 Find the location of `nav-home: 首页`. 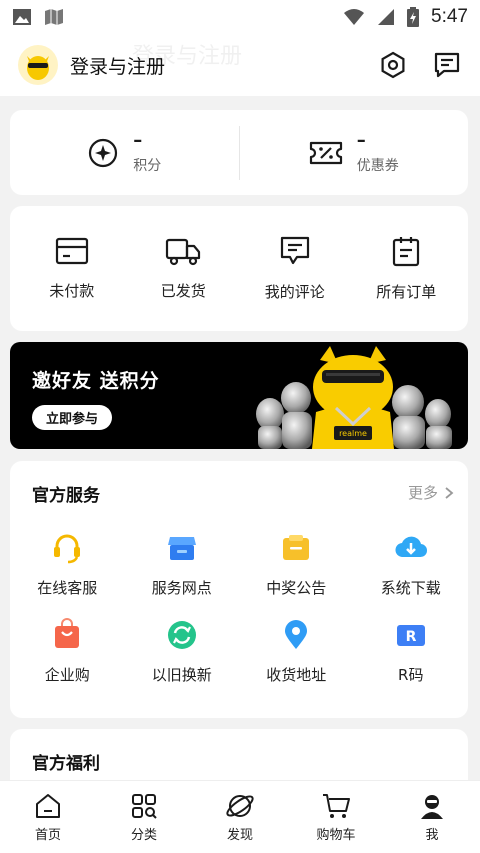

nav-home: 首页 is located at coordinates (48, 817).